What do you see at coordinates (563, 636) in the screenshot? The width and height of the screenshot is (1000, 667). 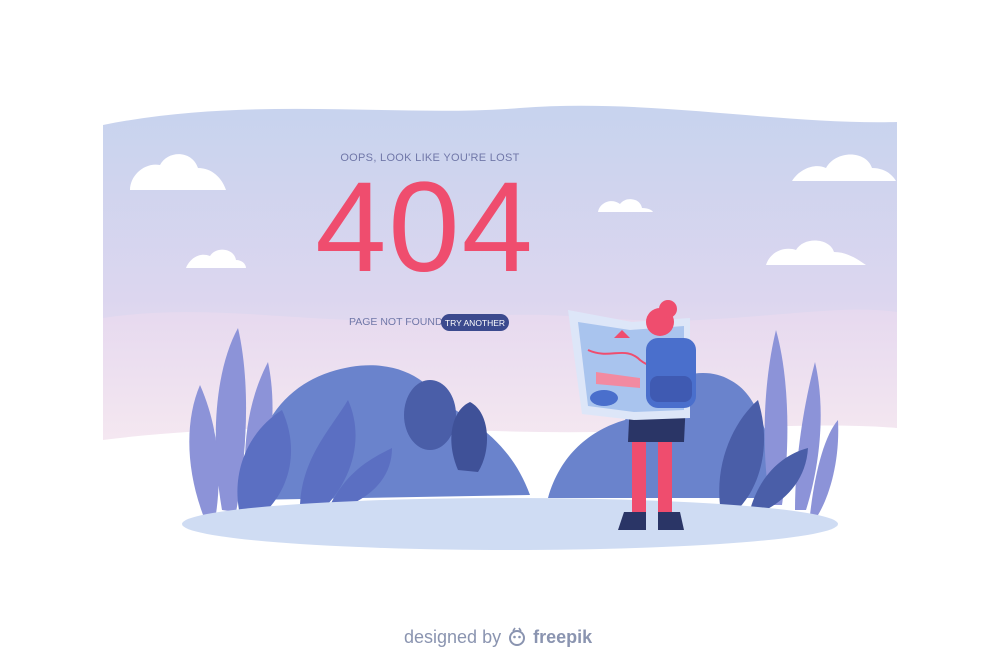 I see `freepik-brand: freepik` at bounding box center [563, 636].